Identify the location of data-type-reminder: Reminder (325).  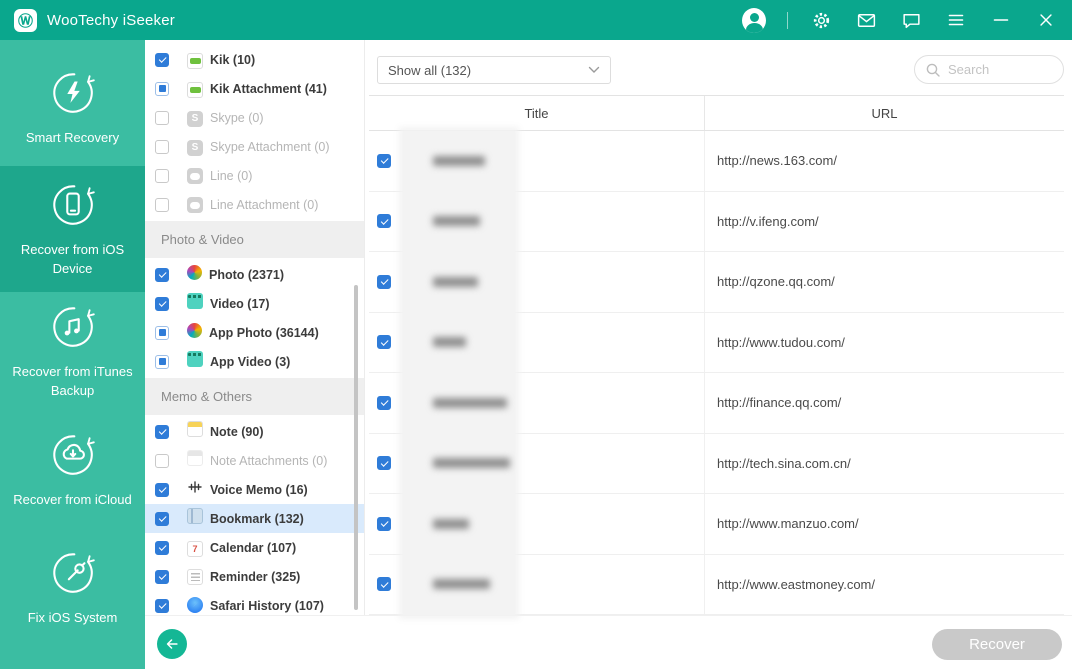
(254, 576).